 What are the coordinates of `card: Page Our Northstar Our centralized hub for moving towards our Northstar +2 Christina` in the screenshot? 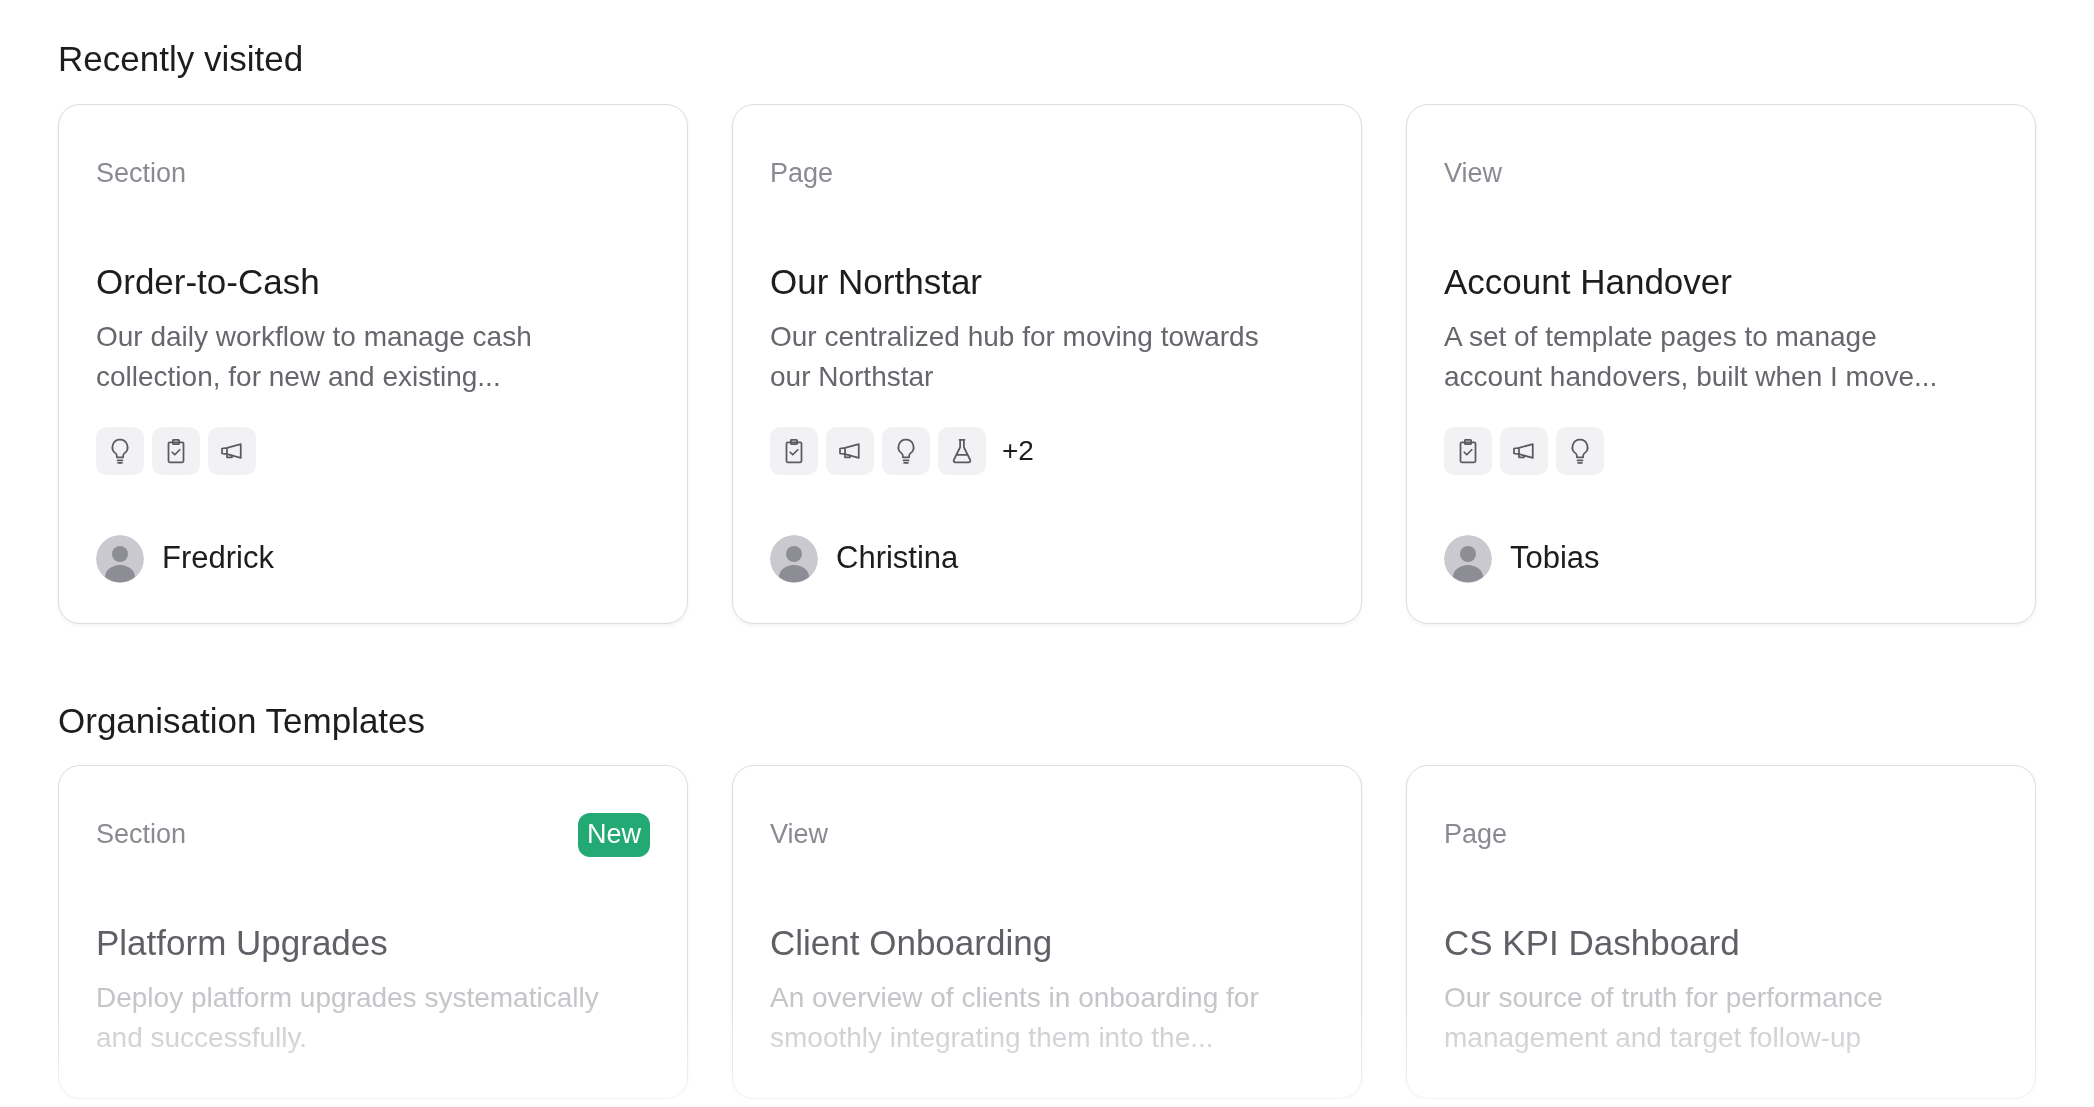 It's located at (1047, 363).